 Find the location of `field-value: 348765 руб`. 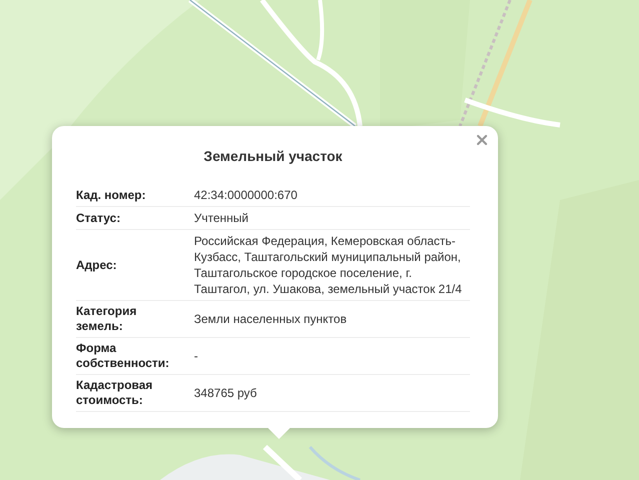

field-value: 348765 руб is located at coordinates (226, 393).